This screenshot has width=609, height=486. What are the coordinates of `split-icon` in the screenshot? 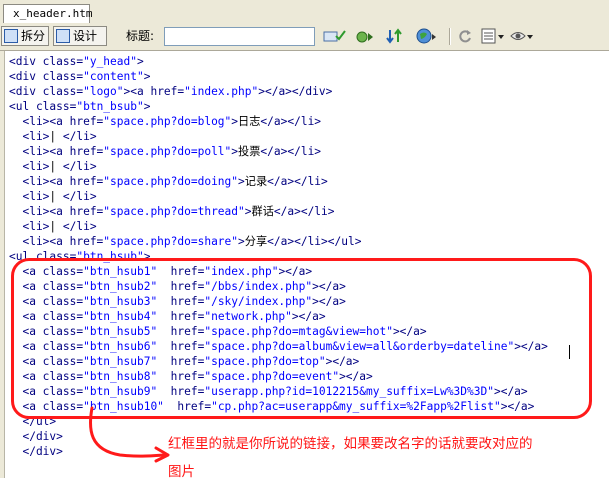 It's located at (11, 36).